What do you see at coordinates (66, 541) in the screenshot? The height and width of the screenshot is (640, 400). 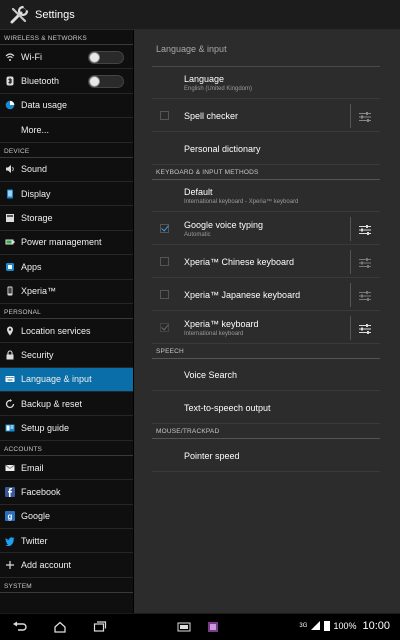 I see `sidebar-item-twitter: Twitter` at bounding box center [66, 541].